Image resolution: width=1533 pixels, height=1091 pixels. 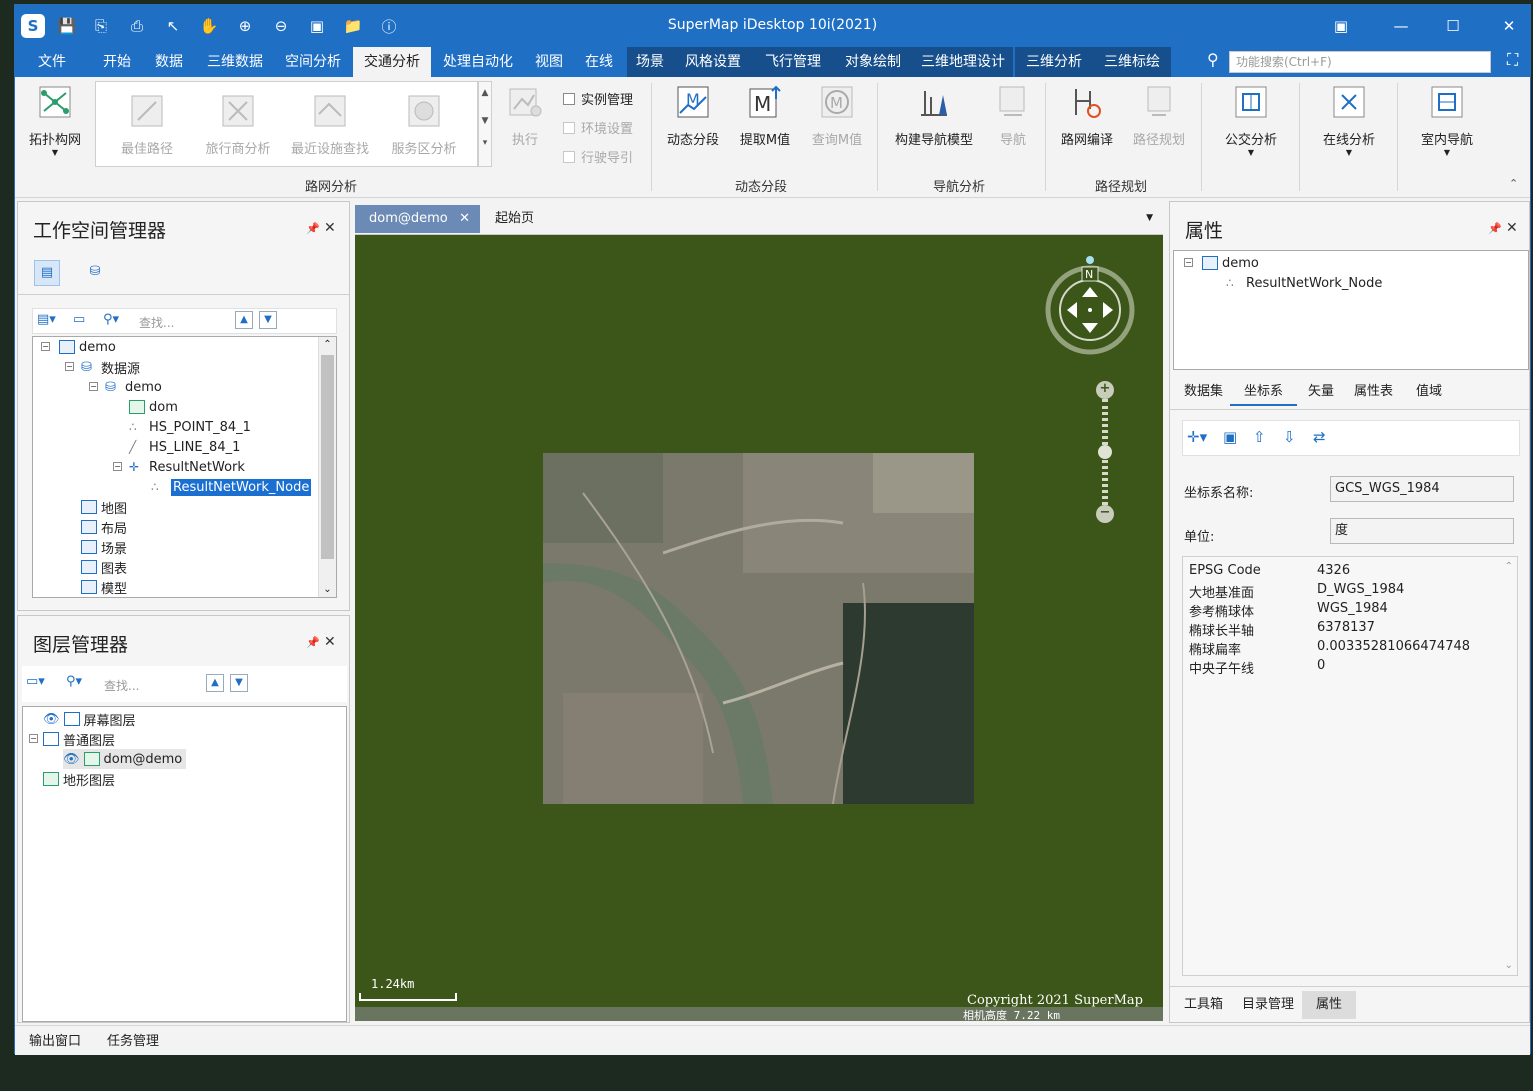 What do you see at coordinates (184, 447) in the screenshot?
I see `tree-dataset-line: ╱ HS_LINE_84_1` at bounding box center [184, 447].